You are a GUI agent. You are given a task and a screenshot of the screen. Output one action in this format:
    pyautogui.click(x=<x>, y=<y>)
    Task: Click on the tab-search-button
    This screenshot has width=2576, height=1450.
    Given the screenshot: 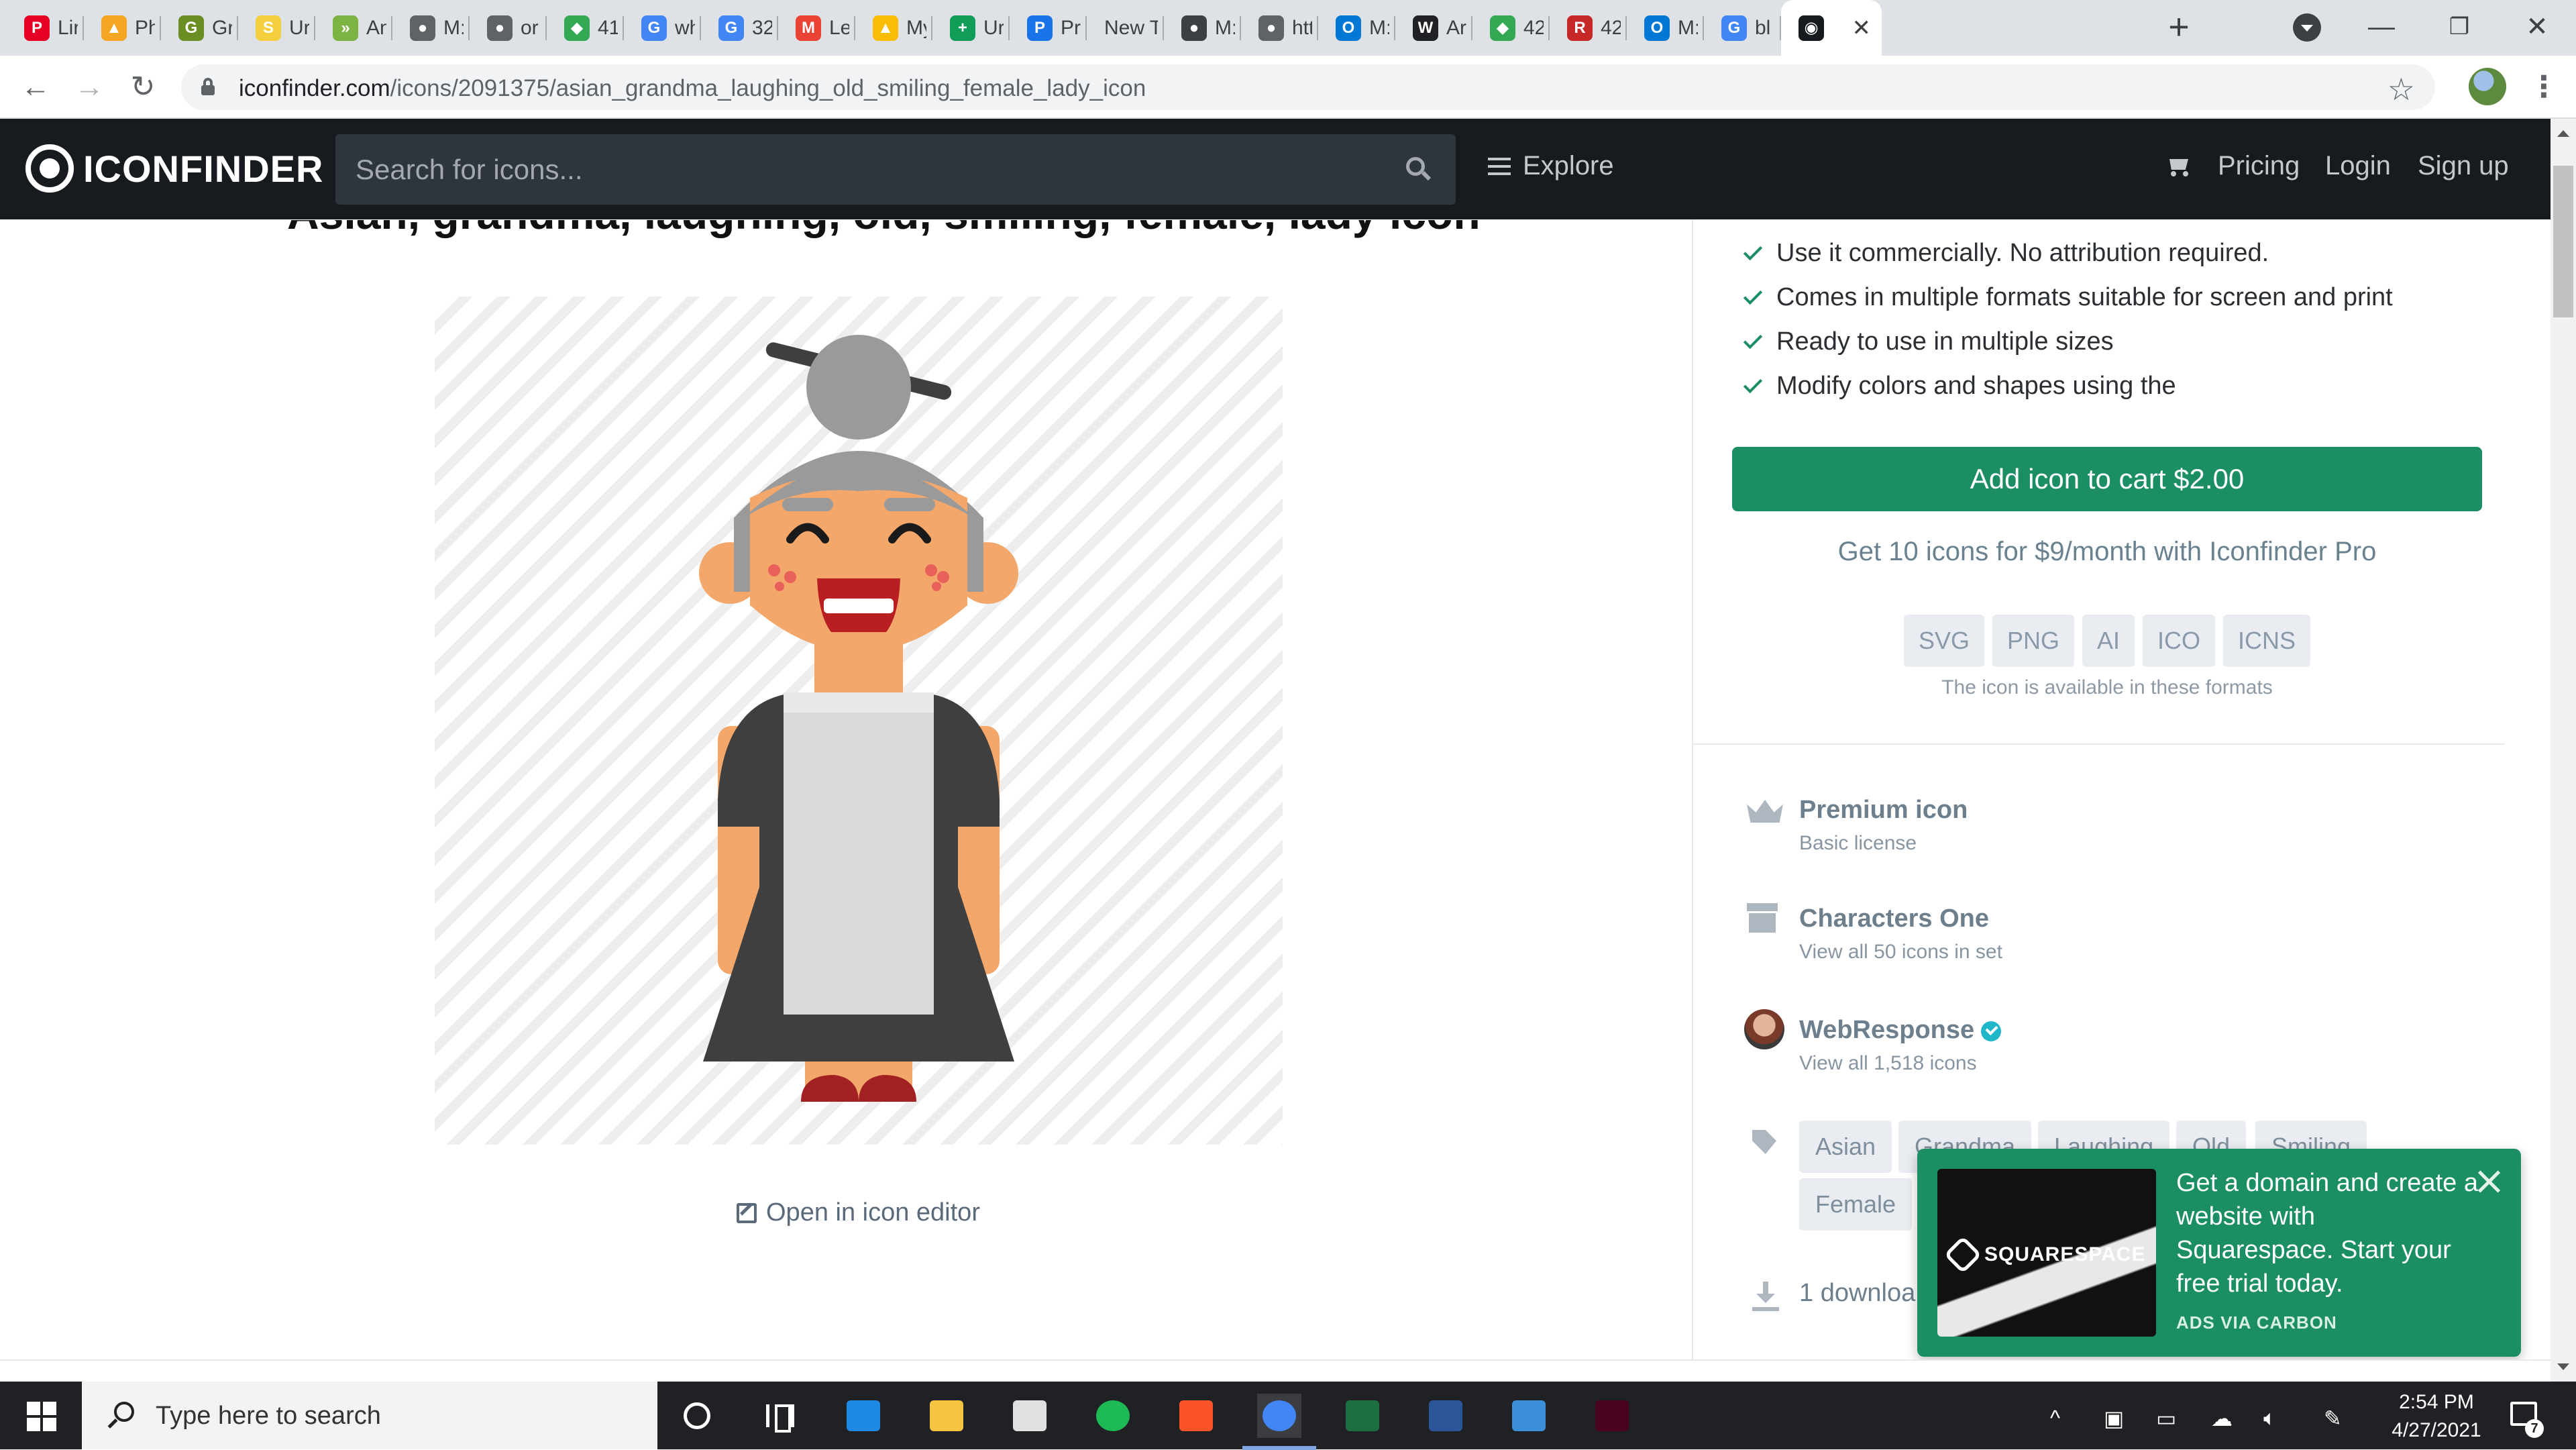 What is the action you would take?
    pyautogui.click(x=2307, y=27)
    